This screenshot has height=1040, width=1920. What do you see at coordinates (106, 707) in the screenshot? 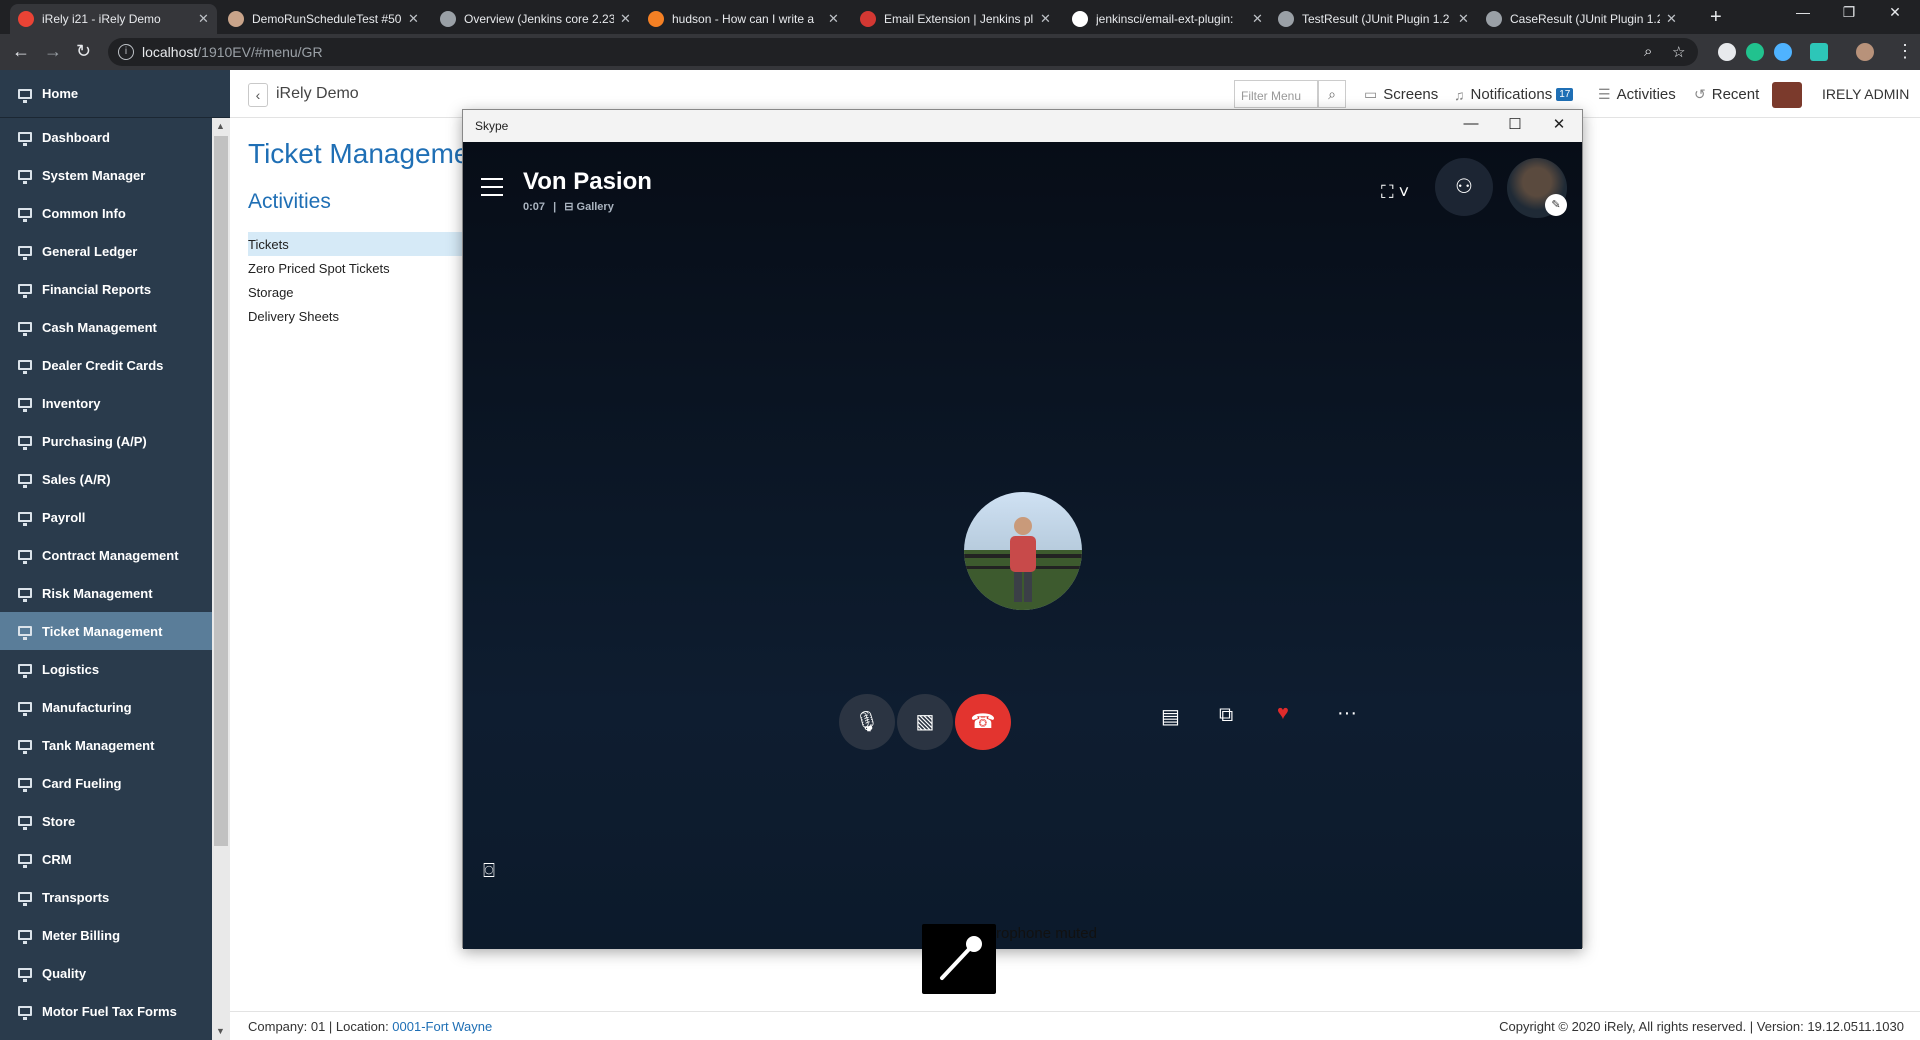
I see `sidebar-item: Manufacturing` at bounding box center [106, 707].